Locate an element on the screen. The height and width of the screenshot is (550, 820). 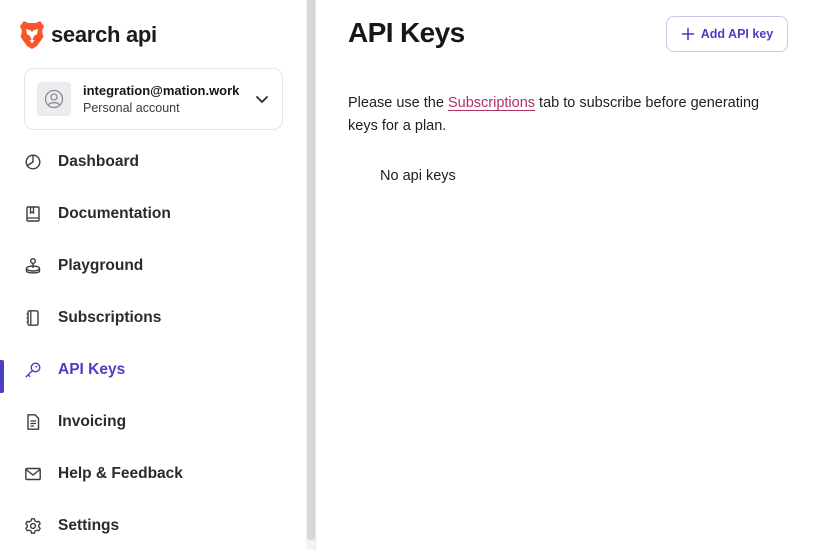
notice-prefix: Please use the is located at coordinates (398, 103).